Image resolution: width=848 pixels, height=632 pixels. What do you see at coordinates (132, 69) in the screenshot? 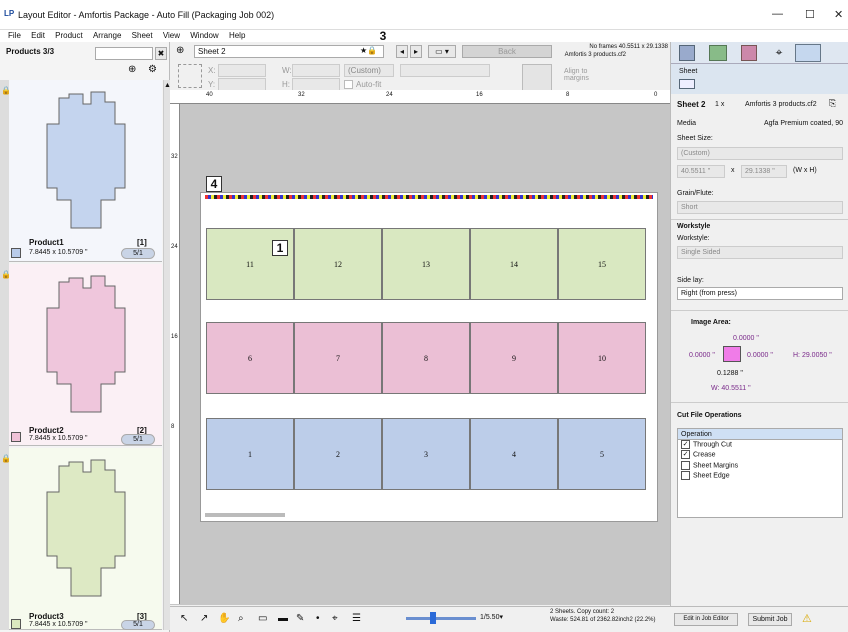
I see `add-product-icon: ⊕` at bounding box center [132, 69].